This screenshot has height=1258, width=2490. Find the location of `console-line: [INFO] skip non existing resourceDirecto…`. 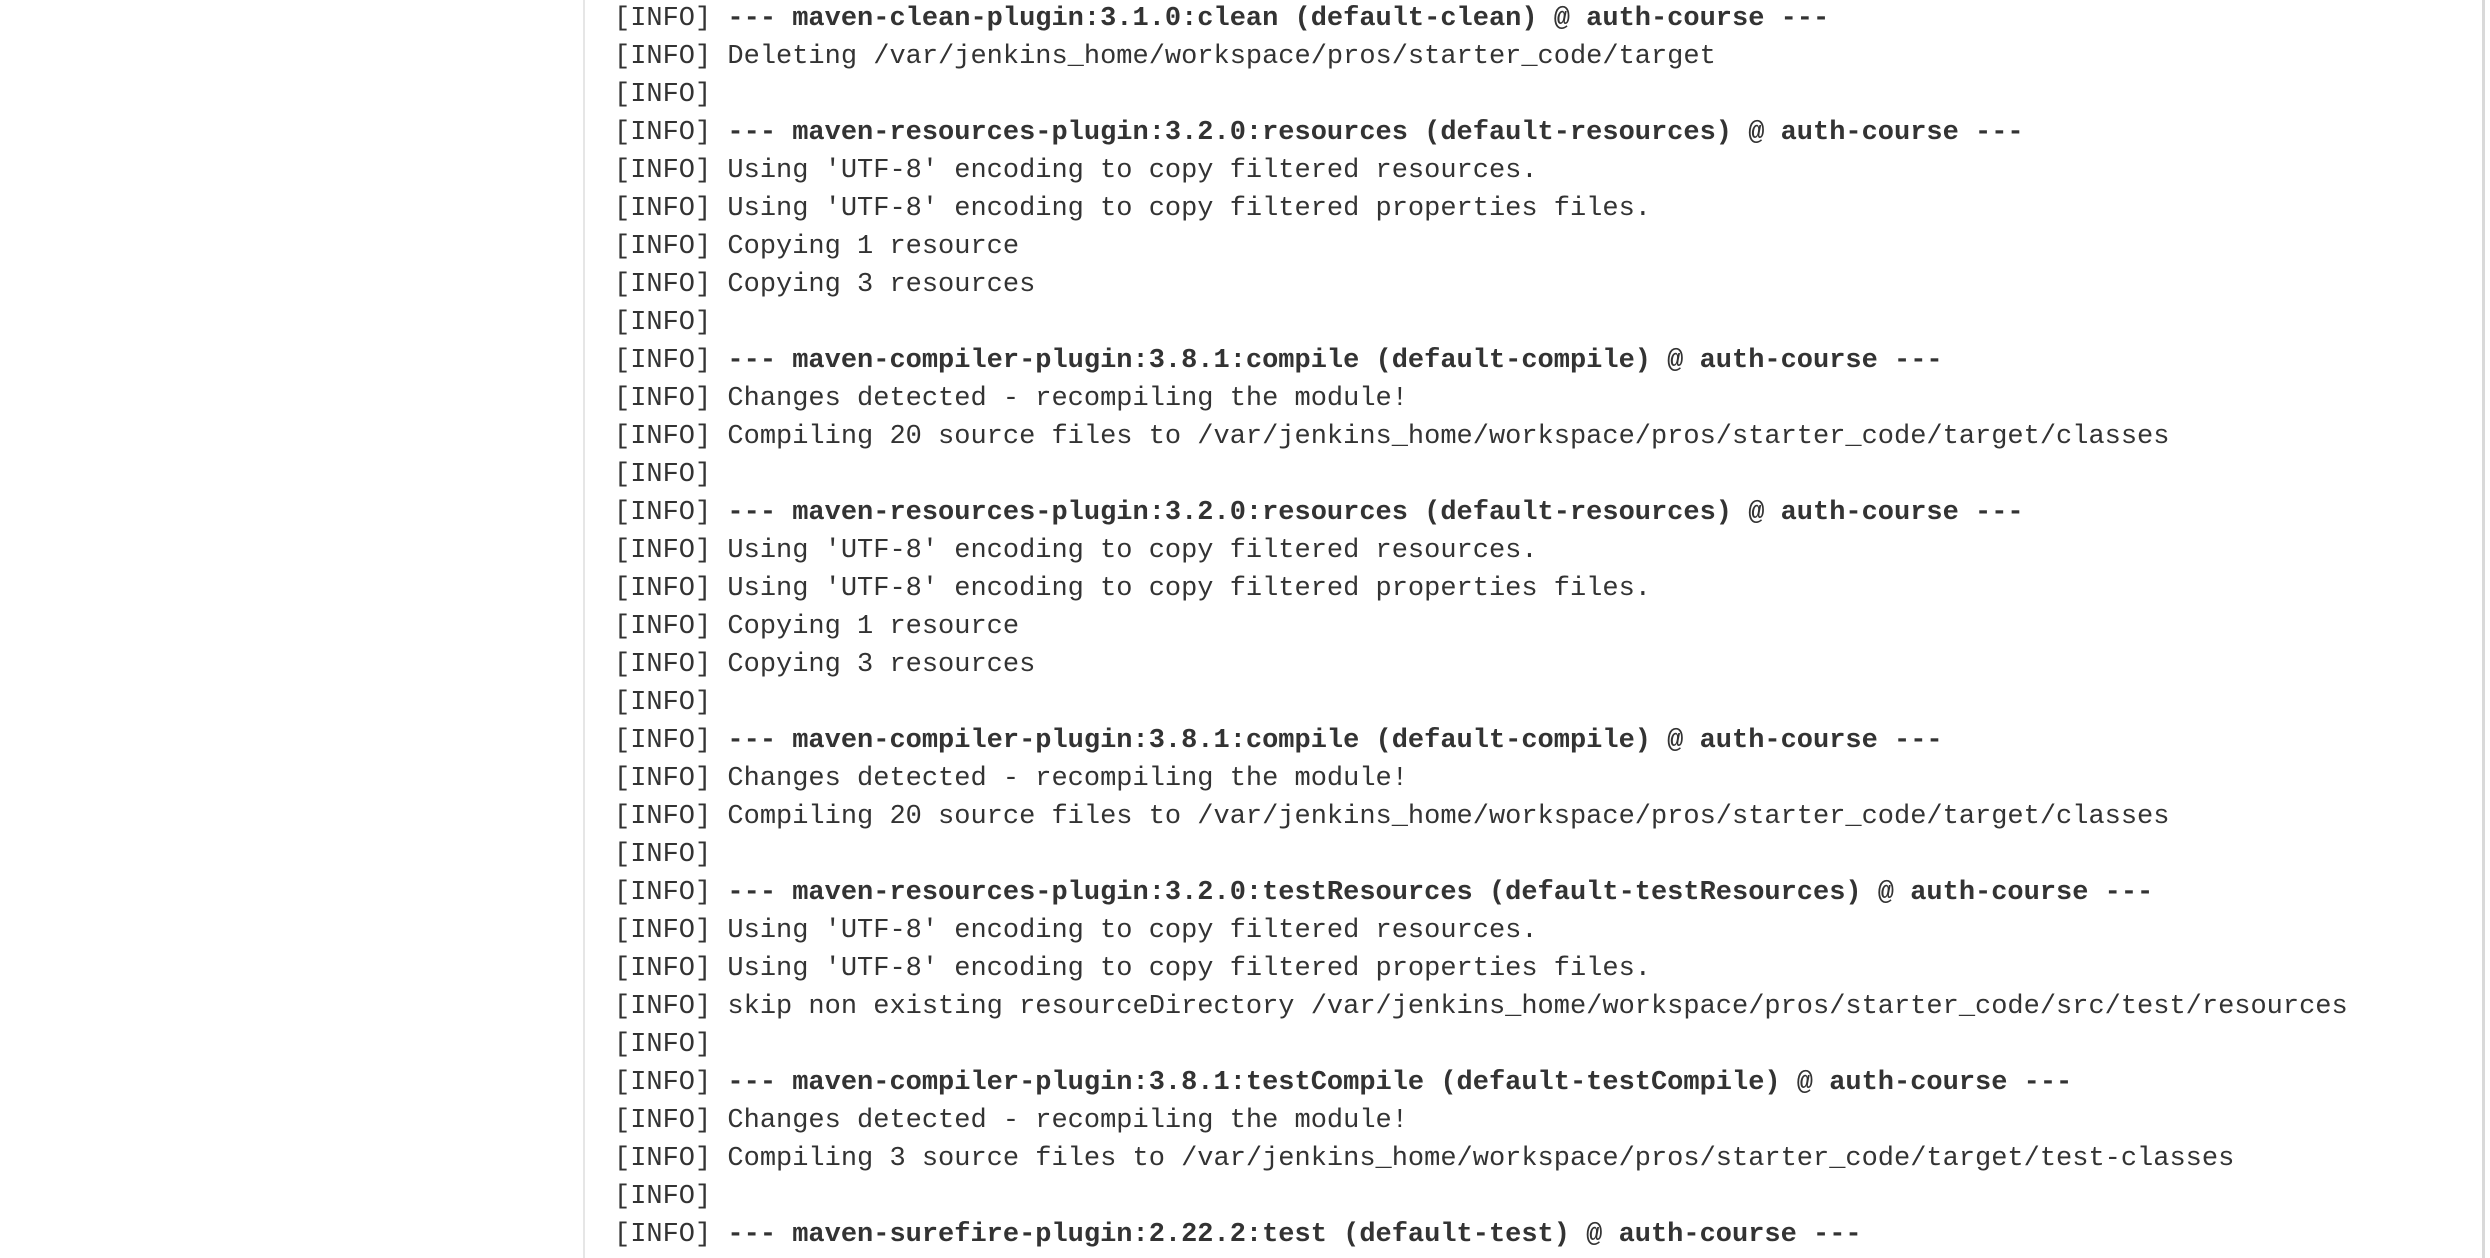

console-line: [INFO] skip non existing resourceDirecto… is located at coordinates (1544, 1007).